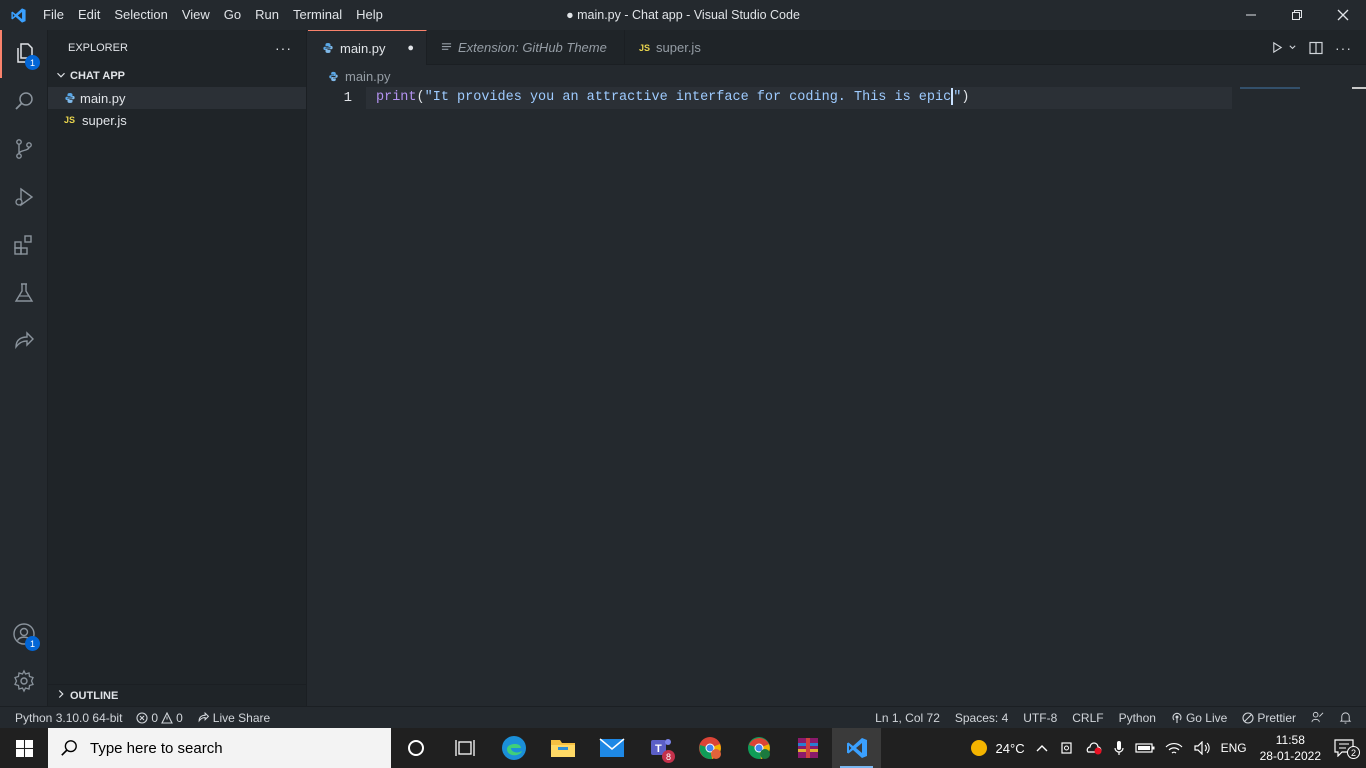  I want to click on source-control-activity-button, so click(24, 150).